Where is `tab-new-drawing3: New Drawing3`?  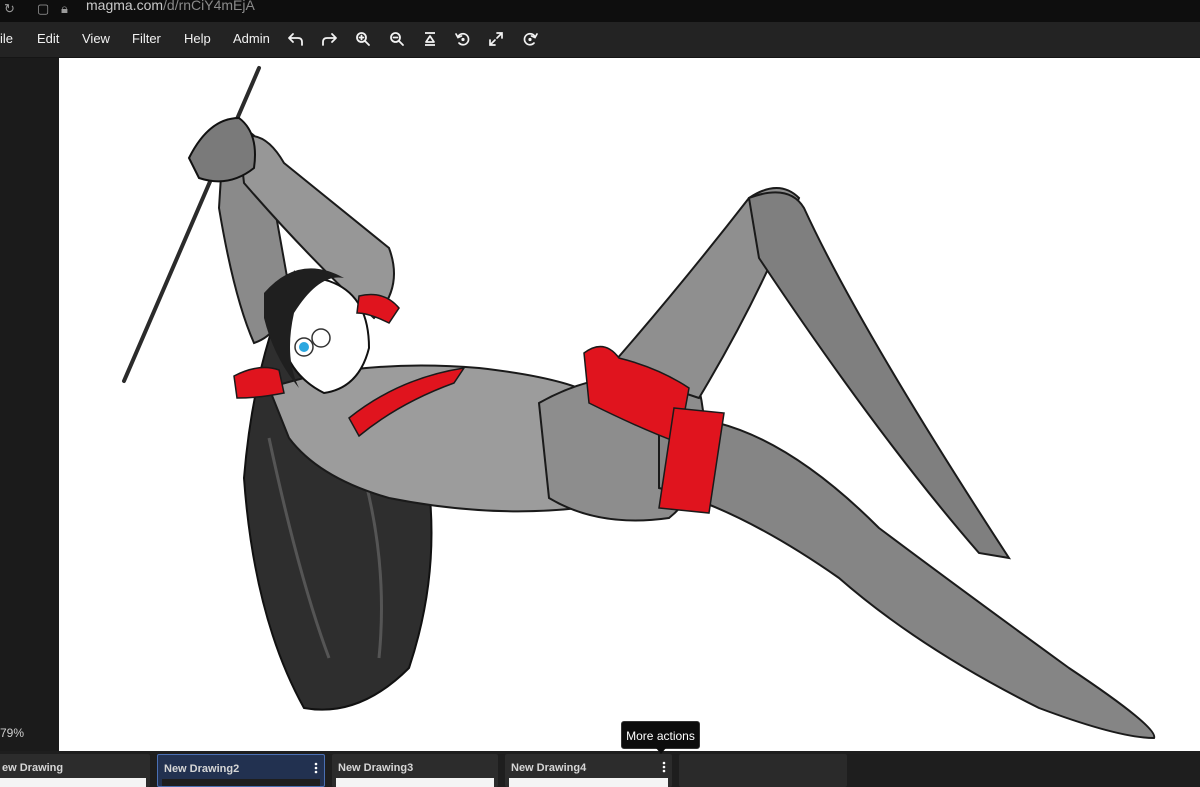 tab-new-drawing3: New Drawing3 is located at coordinates (415, 770).